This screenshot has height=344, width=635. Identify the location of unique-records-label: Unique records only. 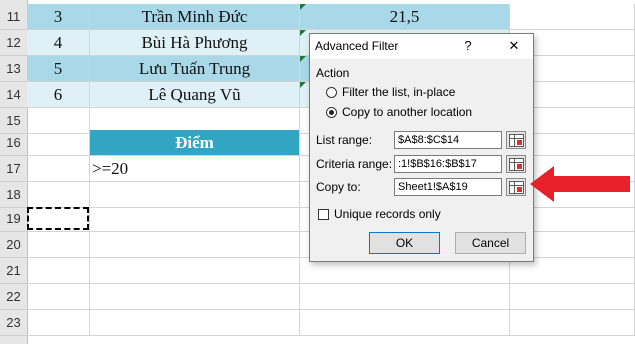
(387, 214).